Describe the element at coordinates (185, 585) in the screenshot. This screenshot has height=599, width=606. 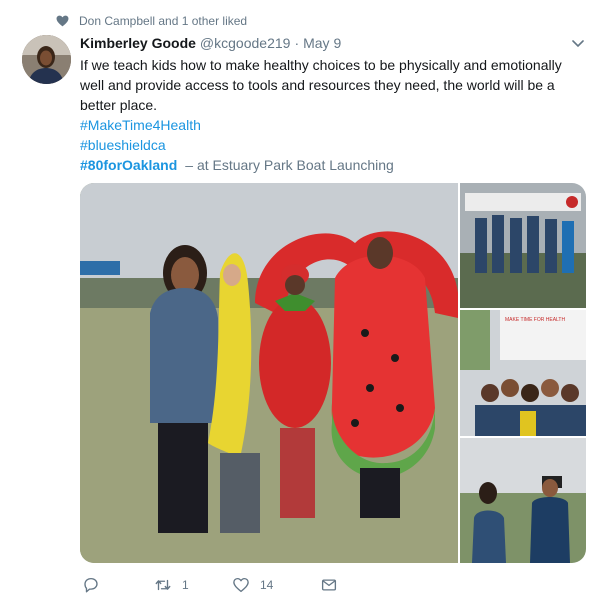
I see `retweet-count: 1` at that location.